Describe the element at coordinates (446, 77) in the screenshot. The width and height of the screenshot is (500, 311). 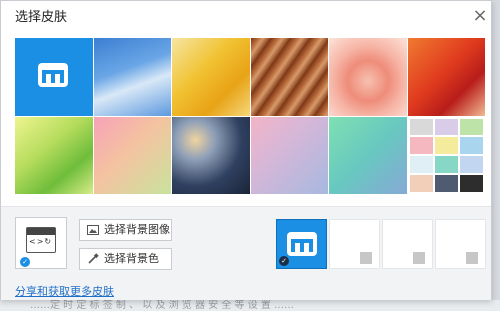
I see `skin-tile-red-leaves` at that location.